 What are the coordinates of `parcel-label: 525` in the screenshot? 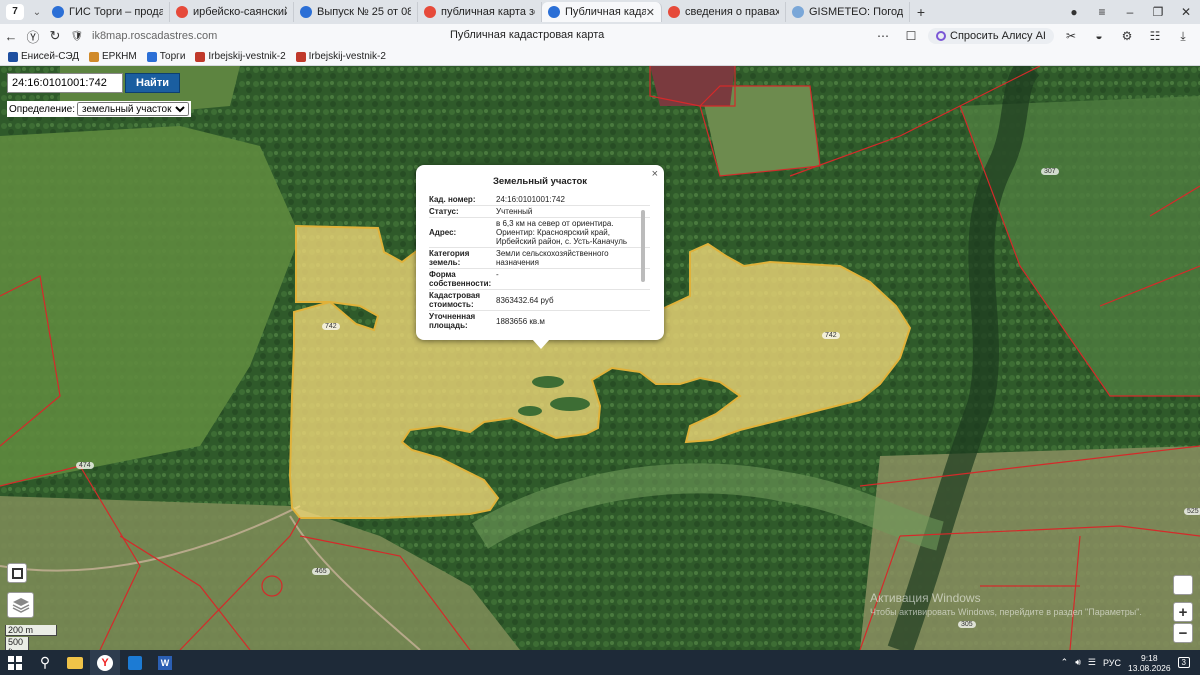 It's located at (1192, 511).